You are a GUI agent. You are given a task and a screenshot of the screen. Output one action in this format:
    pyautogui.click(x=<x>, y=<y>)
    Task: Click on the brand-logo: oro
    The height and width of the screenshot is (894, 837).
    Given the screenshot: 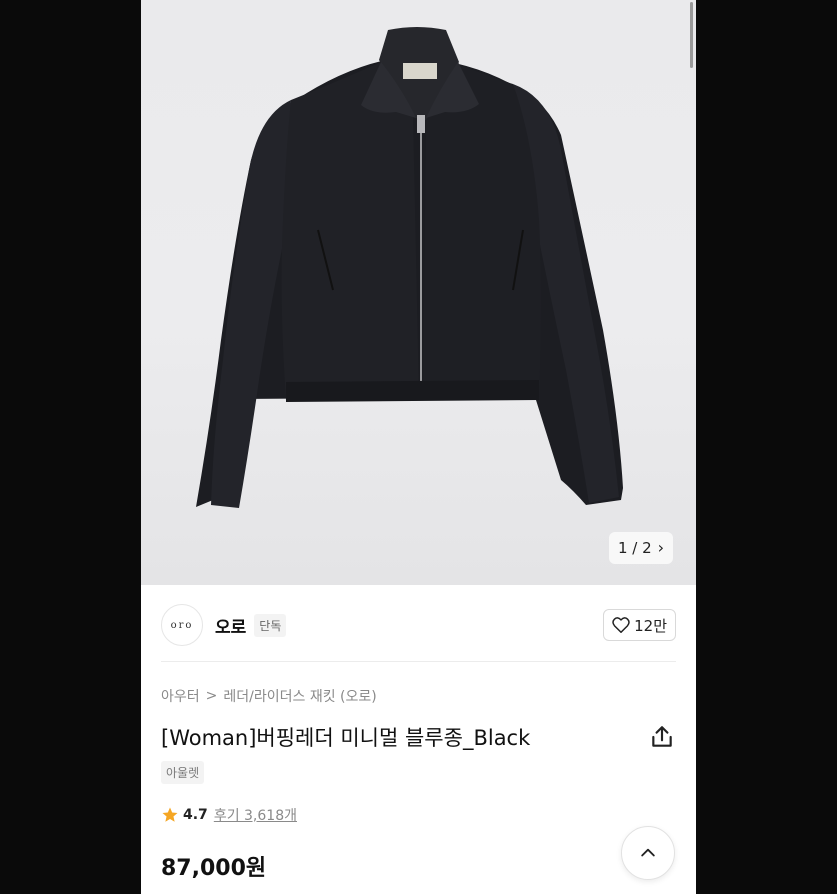 What is the action you would take?
    pyautogui.click(x=182, y=625)
    